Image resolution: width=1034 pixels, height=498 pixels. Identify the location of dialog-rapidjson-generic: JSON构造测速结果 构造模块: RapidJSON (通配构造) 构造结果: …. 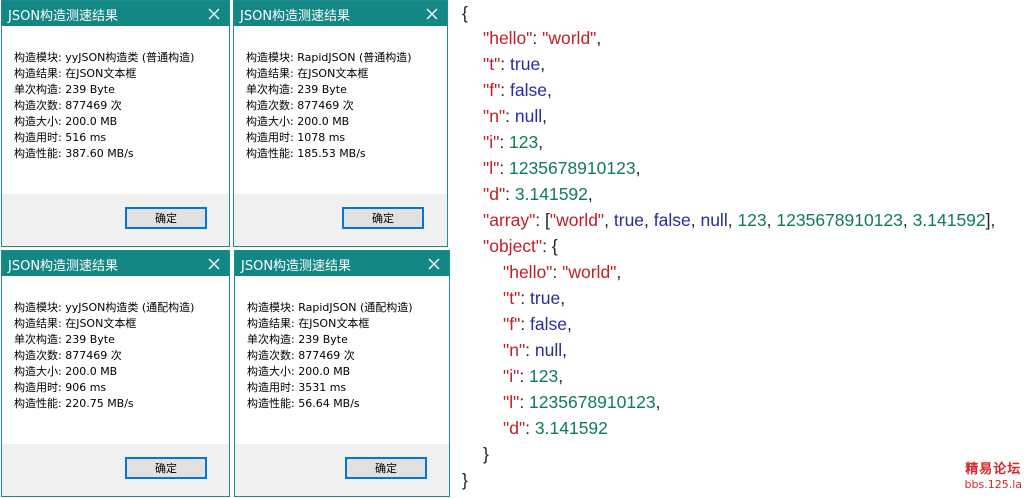
(342, 373).